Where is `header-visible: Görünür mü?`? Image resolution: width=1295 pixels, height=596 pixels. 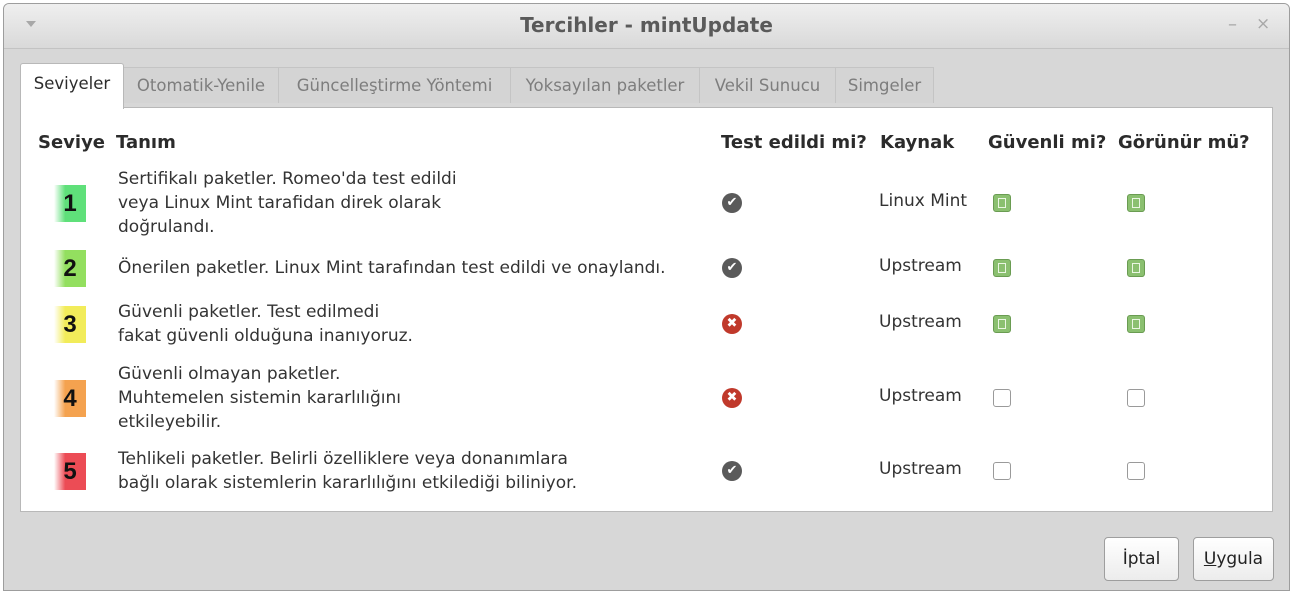
header-visible: Görünür mü? is located at coordinates (1184, 142).